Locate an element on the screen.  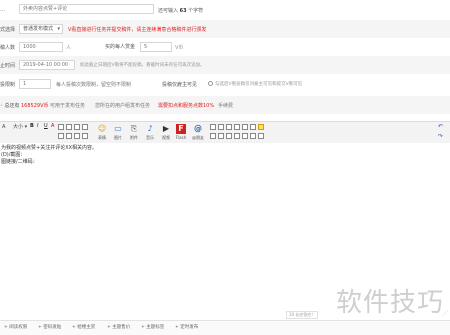
info-icon: ◦ is located at coordinates (1, 106).